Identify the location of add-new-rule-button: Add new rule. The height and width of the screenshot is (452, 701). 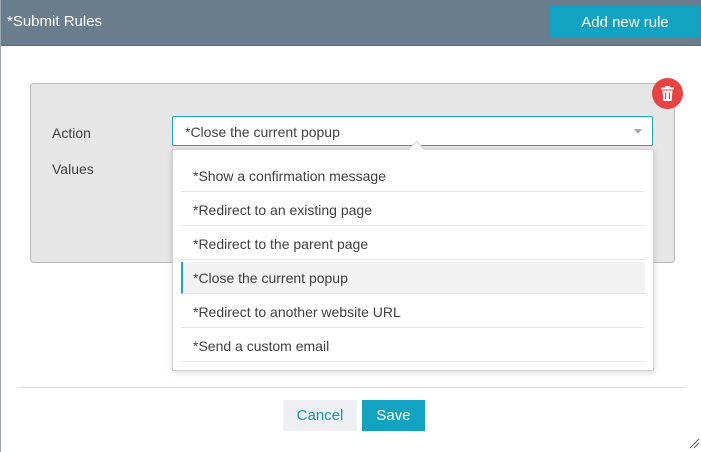
(625, 22).